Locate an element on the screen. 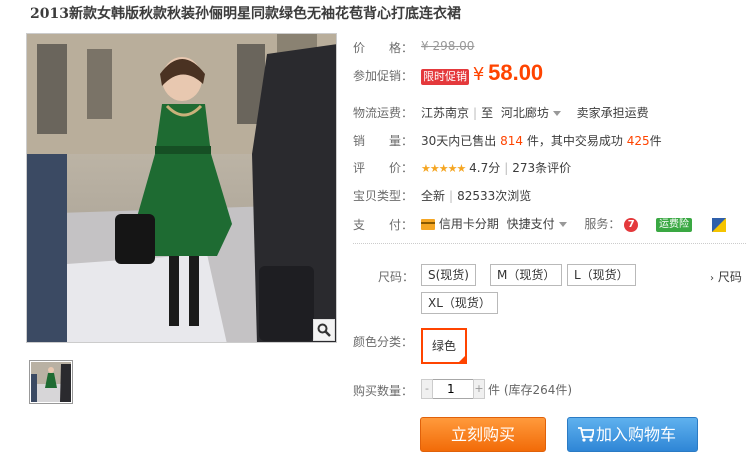 The height and width of the screenshot is (463, 746). increment-button: + is located at coordinates (479, 389).